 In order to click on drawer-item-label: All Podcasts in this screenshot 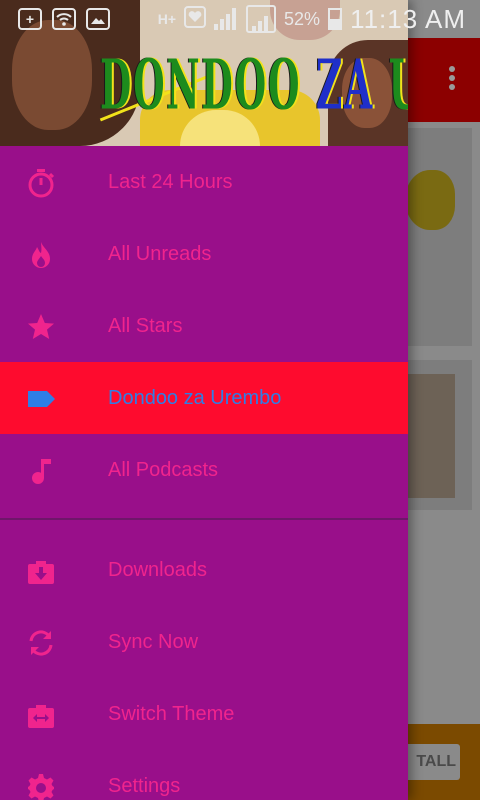, I will do `click(163, 469)`.